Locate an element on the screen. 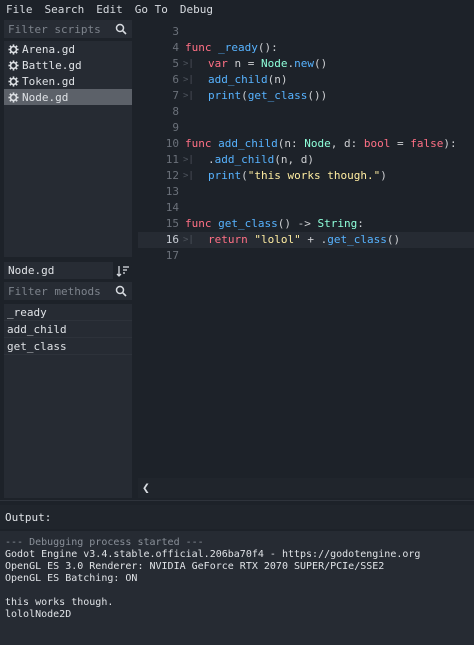 This screenshot has height=645, width=474. code-line: 11 >| .add_child(n, d) is located at coordinates (306, 160).